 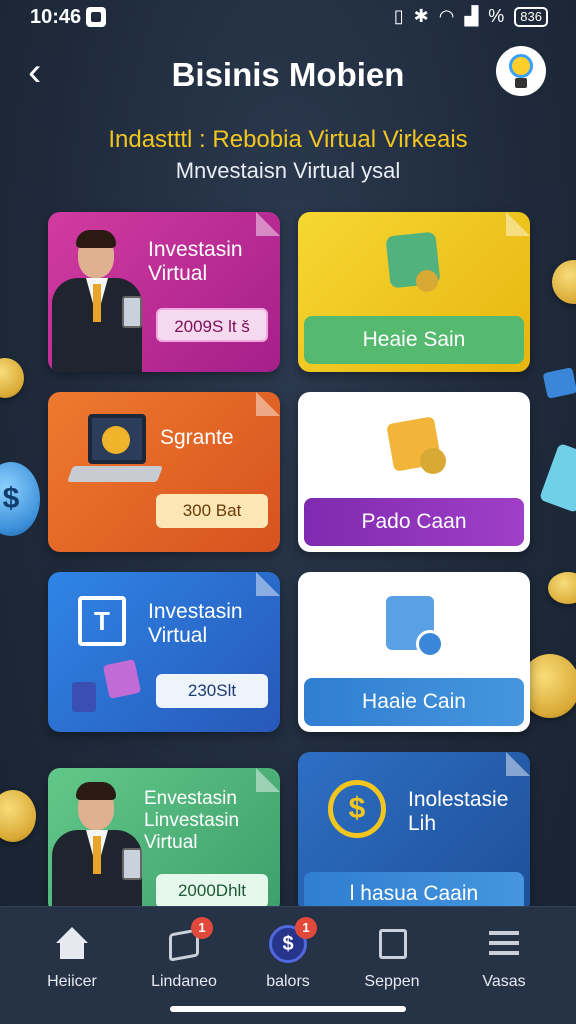 I want to click on dollar-coin-icon: $ 1, so click(x=293, y=940).